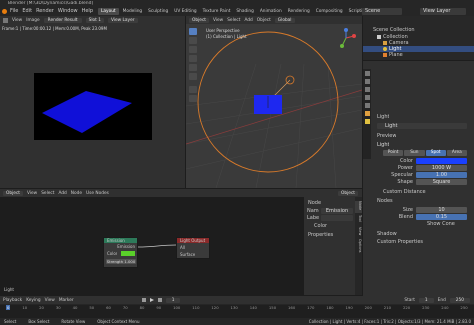 This screenshot has width=474, height=325. What do you see at coordinates (459, 300) in the screenshot?
I see `end-frame-field: 250` at bounding box center [459, 300].